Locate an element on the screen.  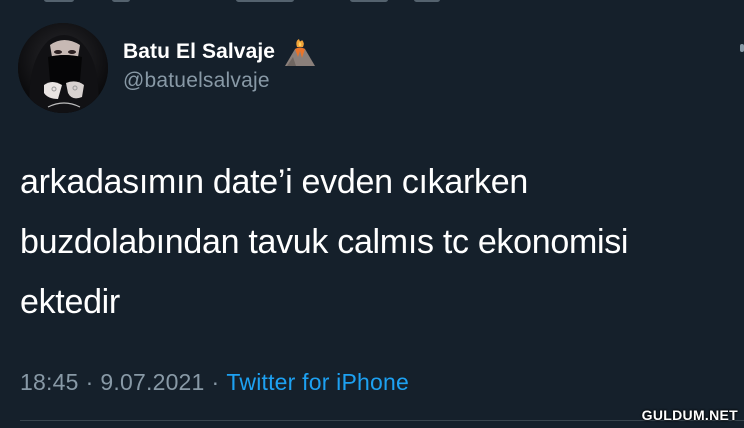
display-name-row: Batu El Salvaje is located at coordinates (220, 52).